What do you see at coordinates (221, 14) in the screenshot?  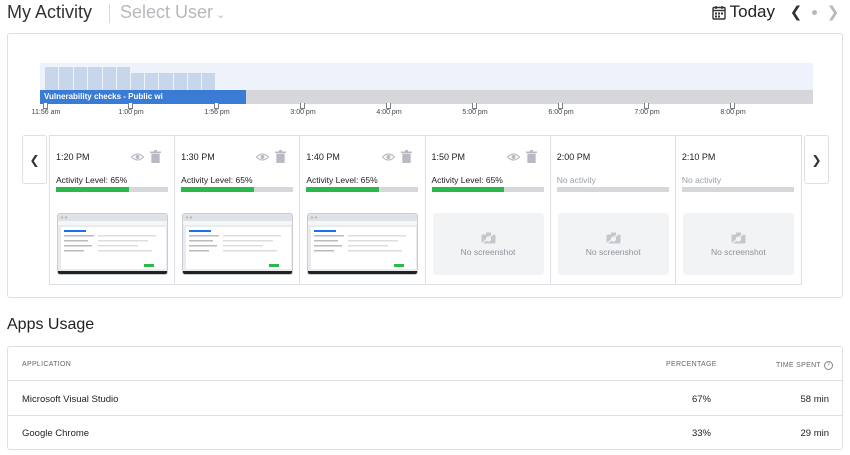 I see `chevron-down-icon: ⌄` at bounding box center [221, 14].